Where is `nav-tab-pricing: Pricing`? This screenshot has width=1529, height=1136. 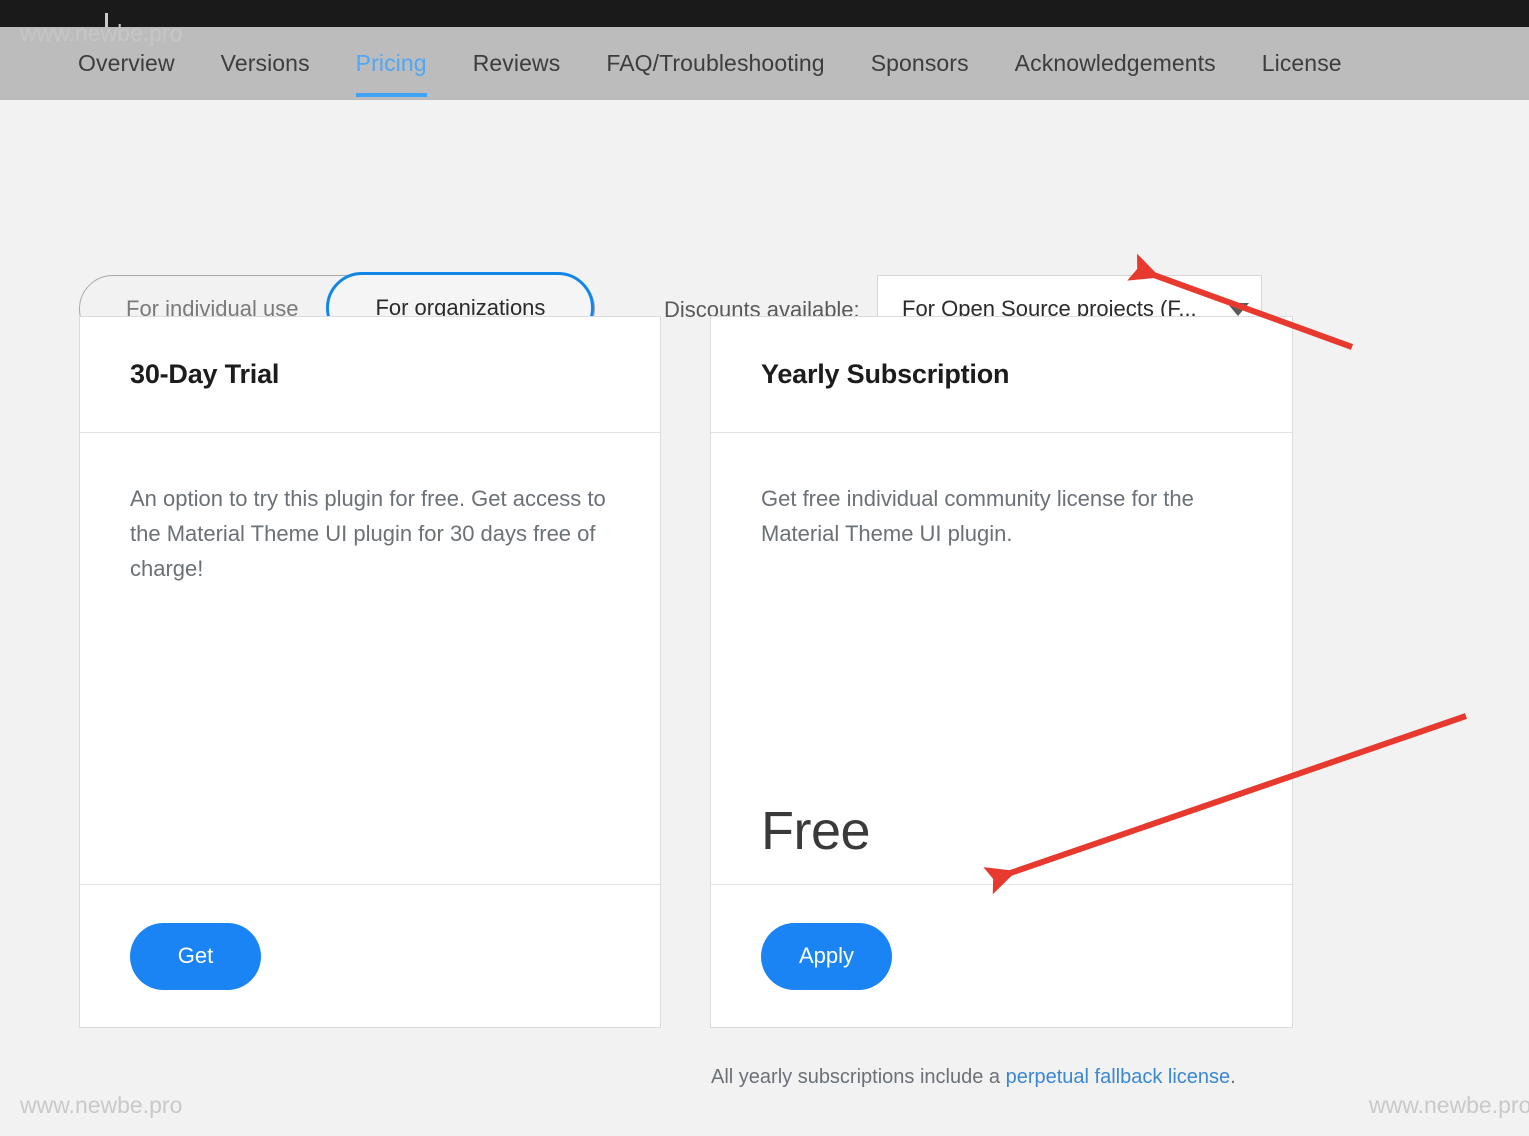
nav-tab-pricing: Pricing is located at coordinates (391, 63).